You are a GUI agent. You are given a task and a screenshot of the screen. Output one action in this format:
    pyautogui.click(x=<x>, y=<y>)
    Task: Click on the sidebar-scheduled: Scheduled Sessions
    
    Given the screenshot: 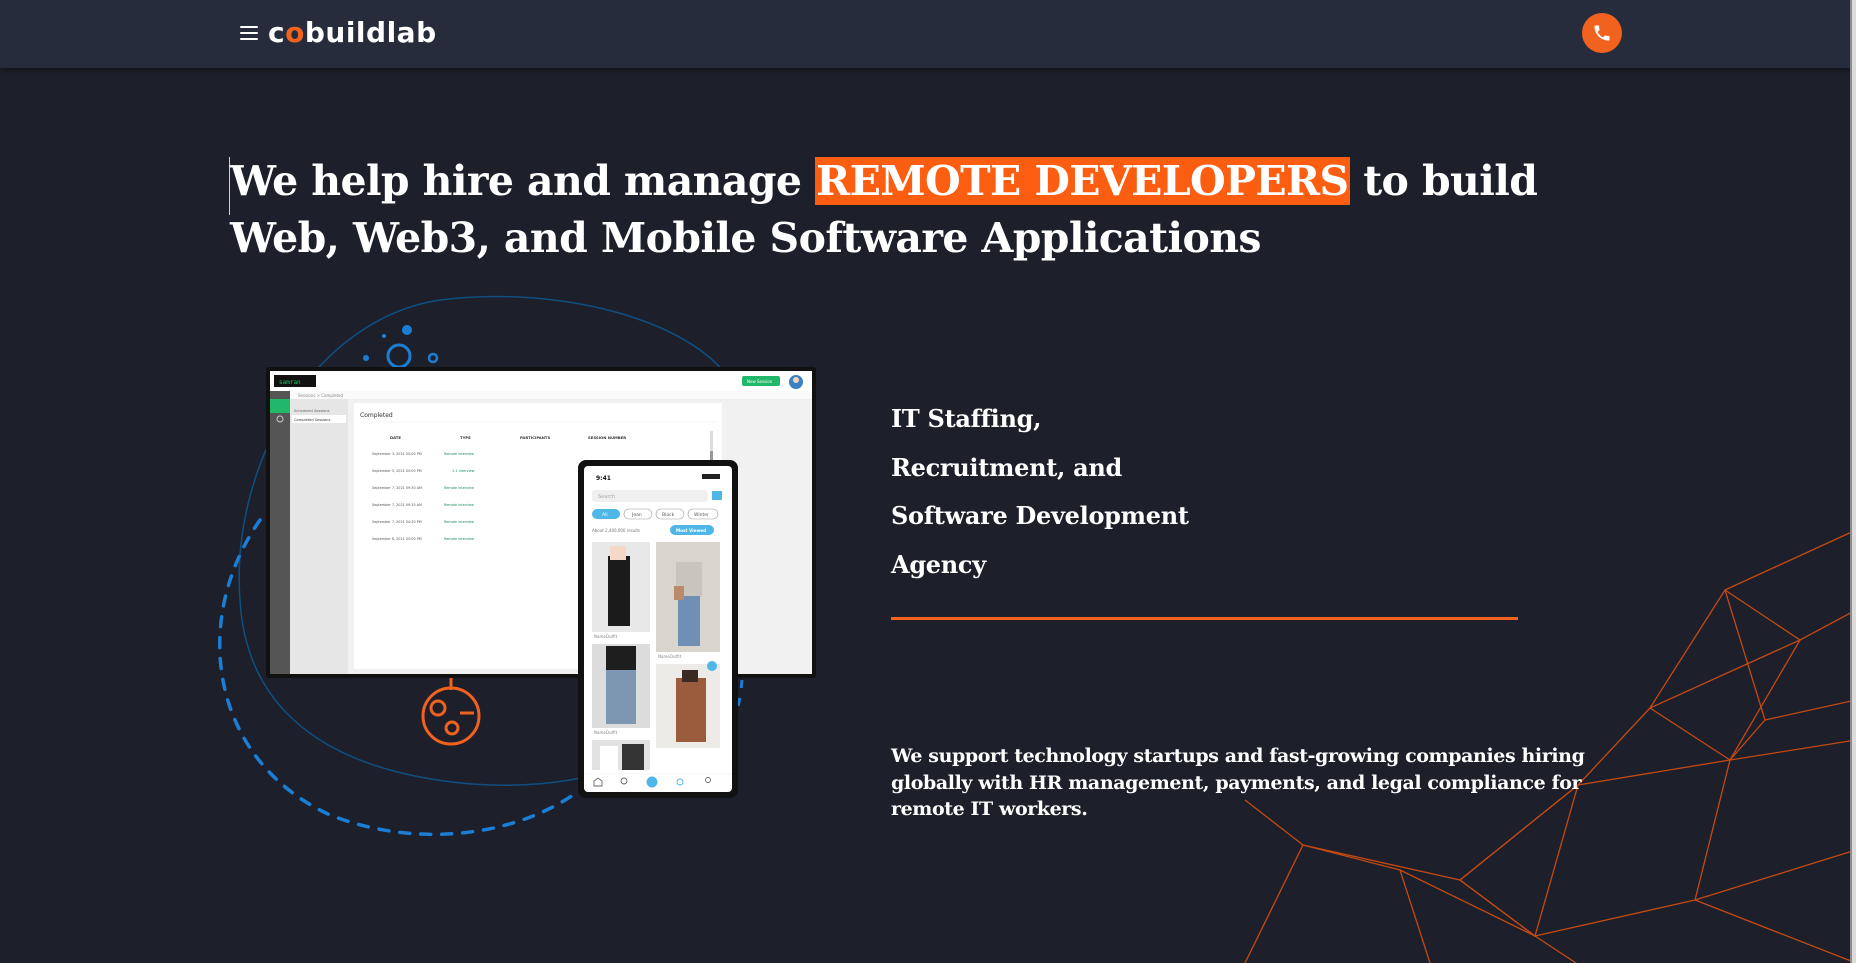 What is the action you would take?
    pyautogui.click(x=312, y=411)
    